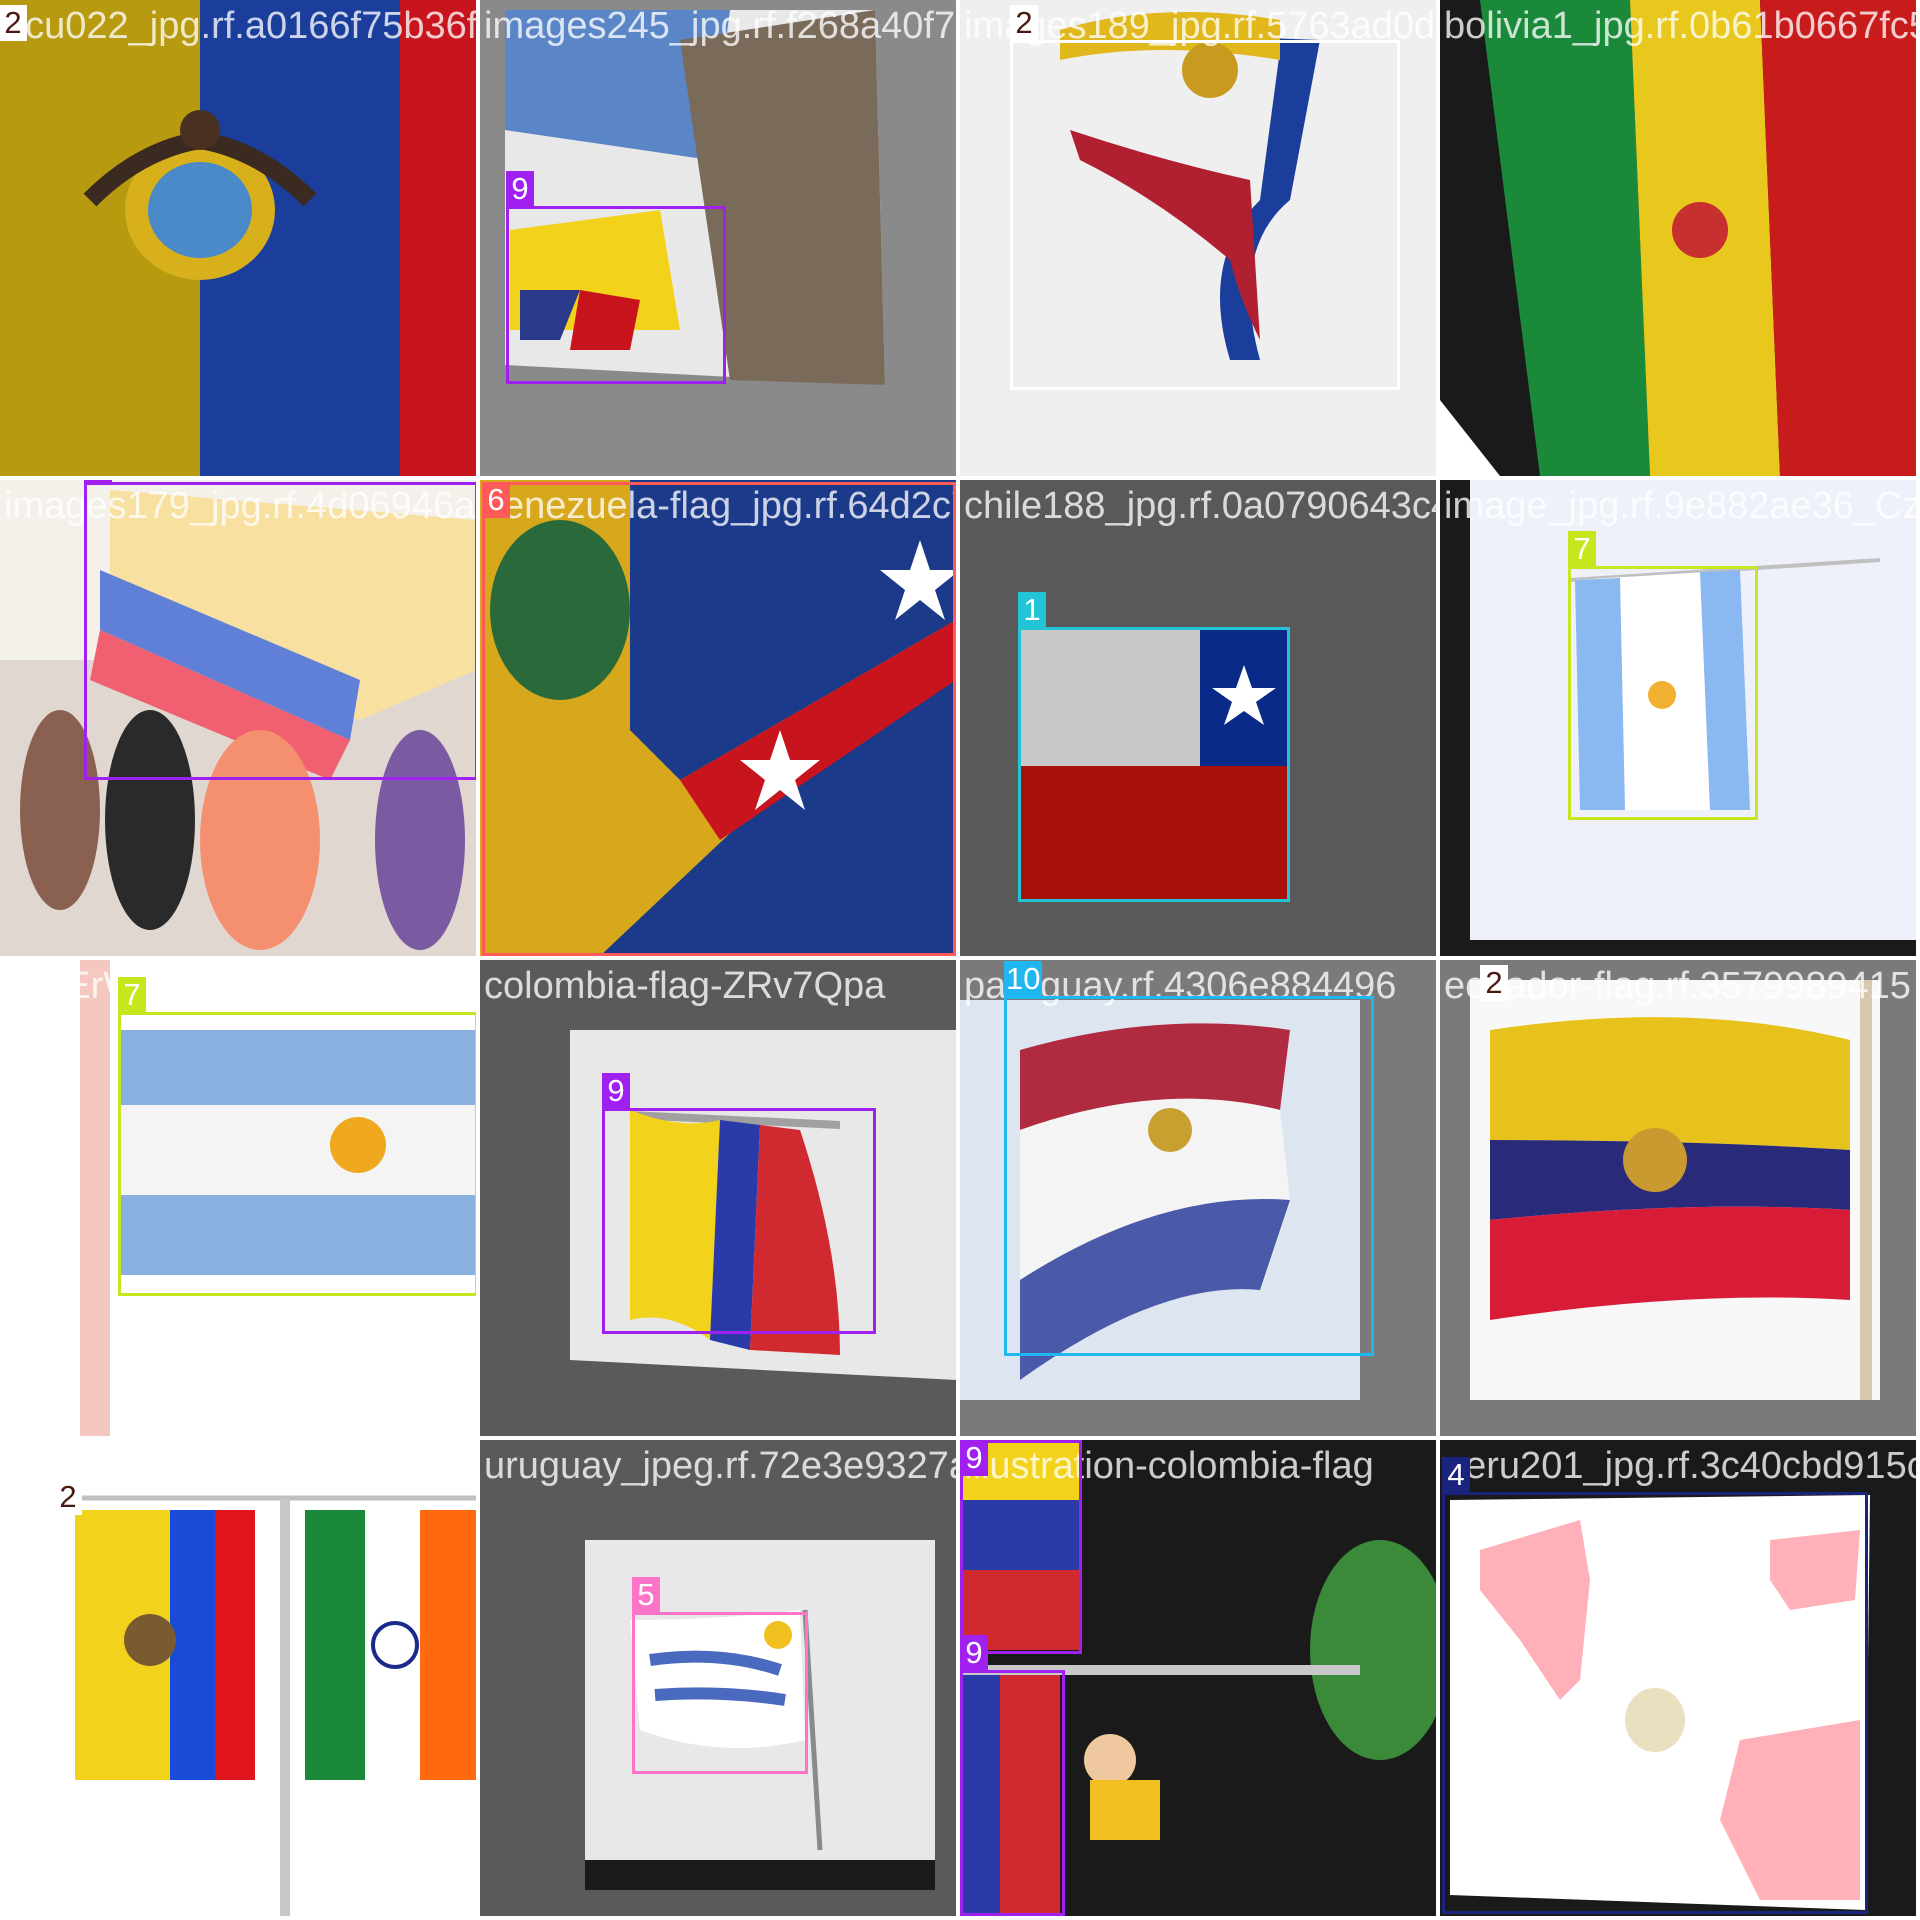 This screenshot has width=1920, height=1920. Describe the element at coordinates (238, 1678) in the screenshot. I see `tile-ecuador-india: ecu114_jpeg.rf.8ffa4380652 2` at that location.